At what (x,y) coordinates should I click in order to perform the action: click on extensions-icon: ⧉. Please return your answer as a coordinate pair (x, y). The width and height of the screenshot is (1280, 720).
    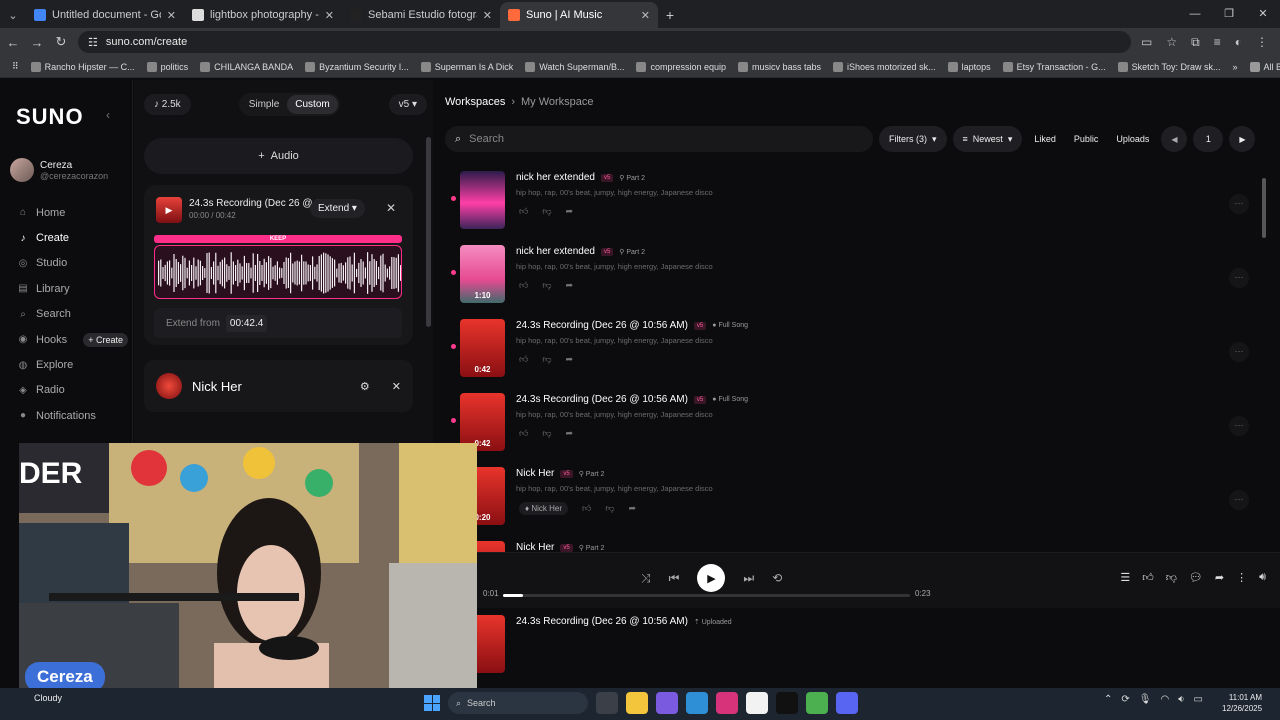
    Looking at the image, I should click on (1195, 42).